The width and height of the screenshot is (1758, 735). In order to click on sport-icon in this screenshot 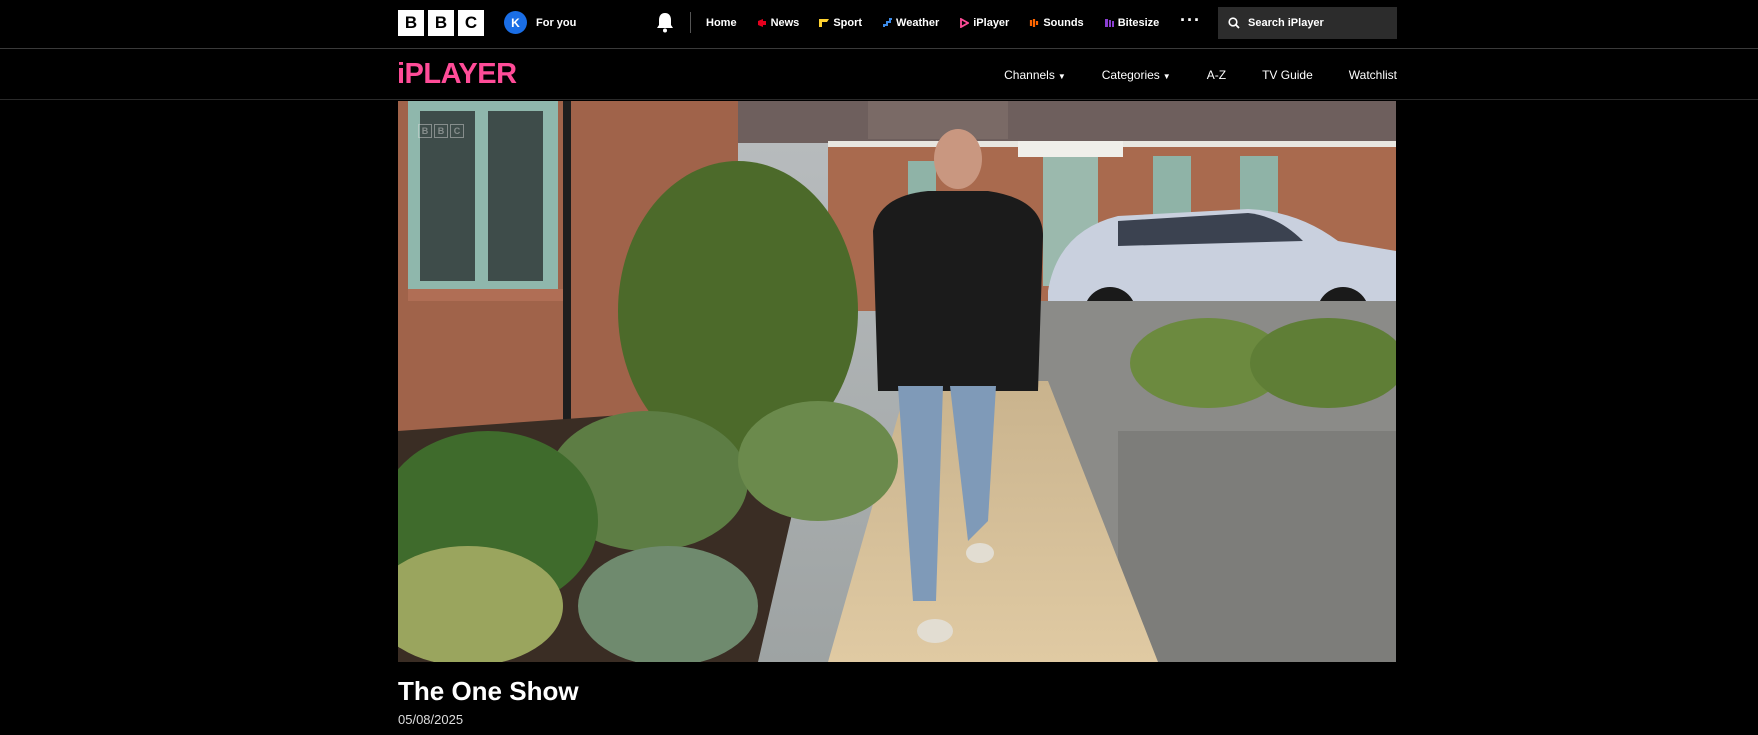, I will do `click(824, 22)`.